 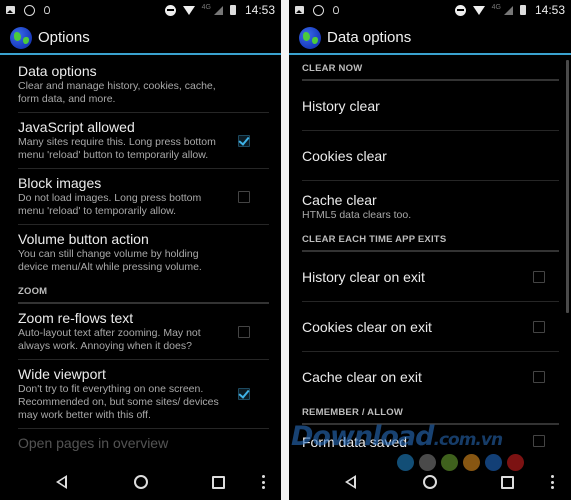 What do you see at coordinates (244, 394) in the screenshot?
I see `wide-viewport-checkbox` at bounding box center [244, 394].